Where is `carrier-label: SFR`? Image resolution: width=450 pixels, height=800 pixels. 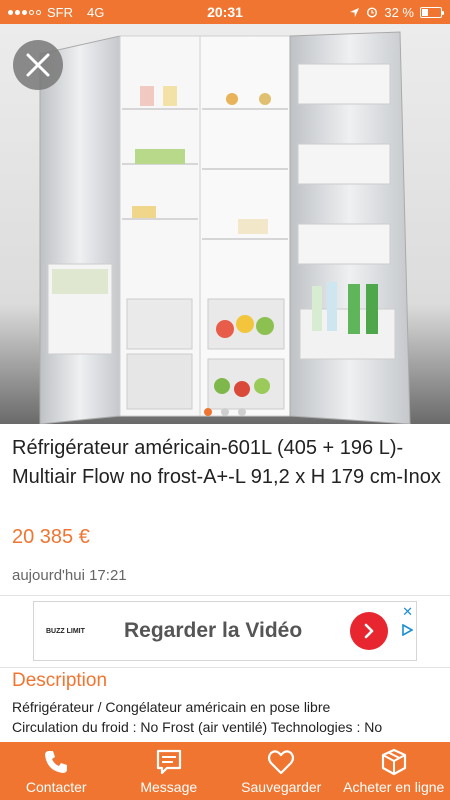 carrier-label: SFR is located at coordinates (60, 12).